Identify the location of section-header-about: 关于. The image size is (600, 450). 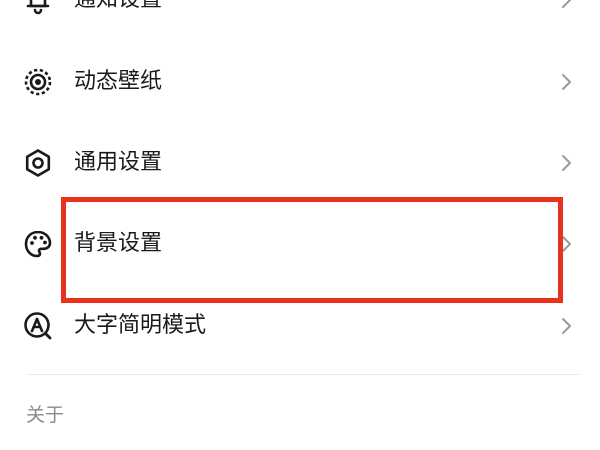
(45, 415).